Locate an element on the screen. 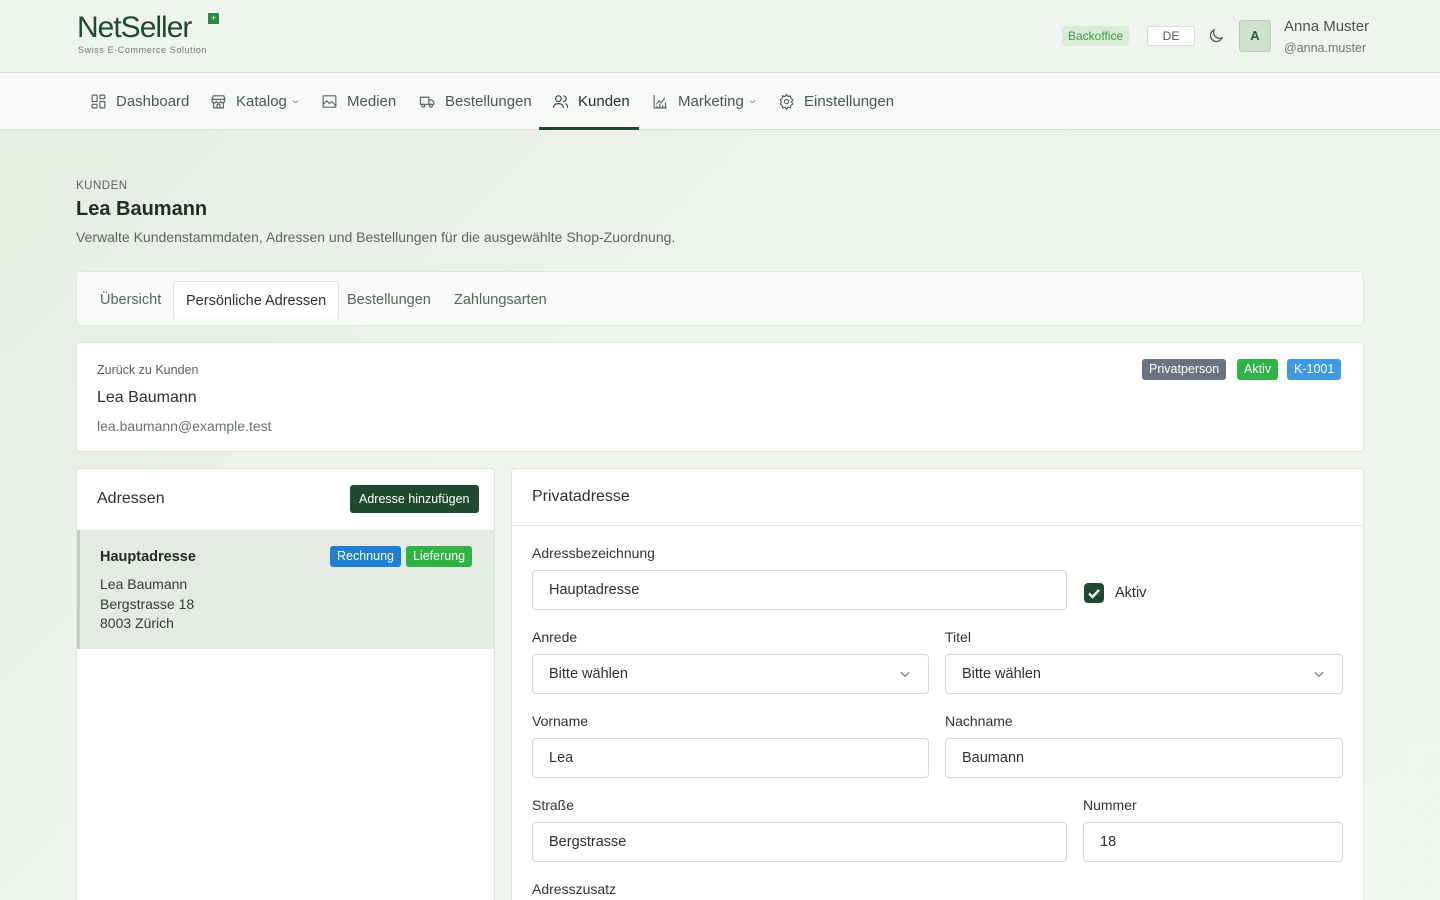 The width and height of the screenshot is (1440, 900). netseller-logo: NetSeller Swiss E-Commerce Solution + is located at coordinates (152, 36).